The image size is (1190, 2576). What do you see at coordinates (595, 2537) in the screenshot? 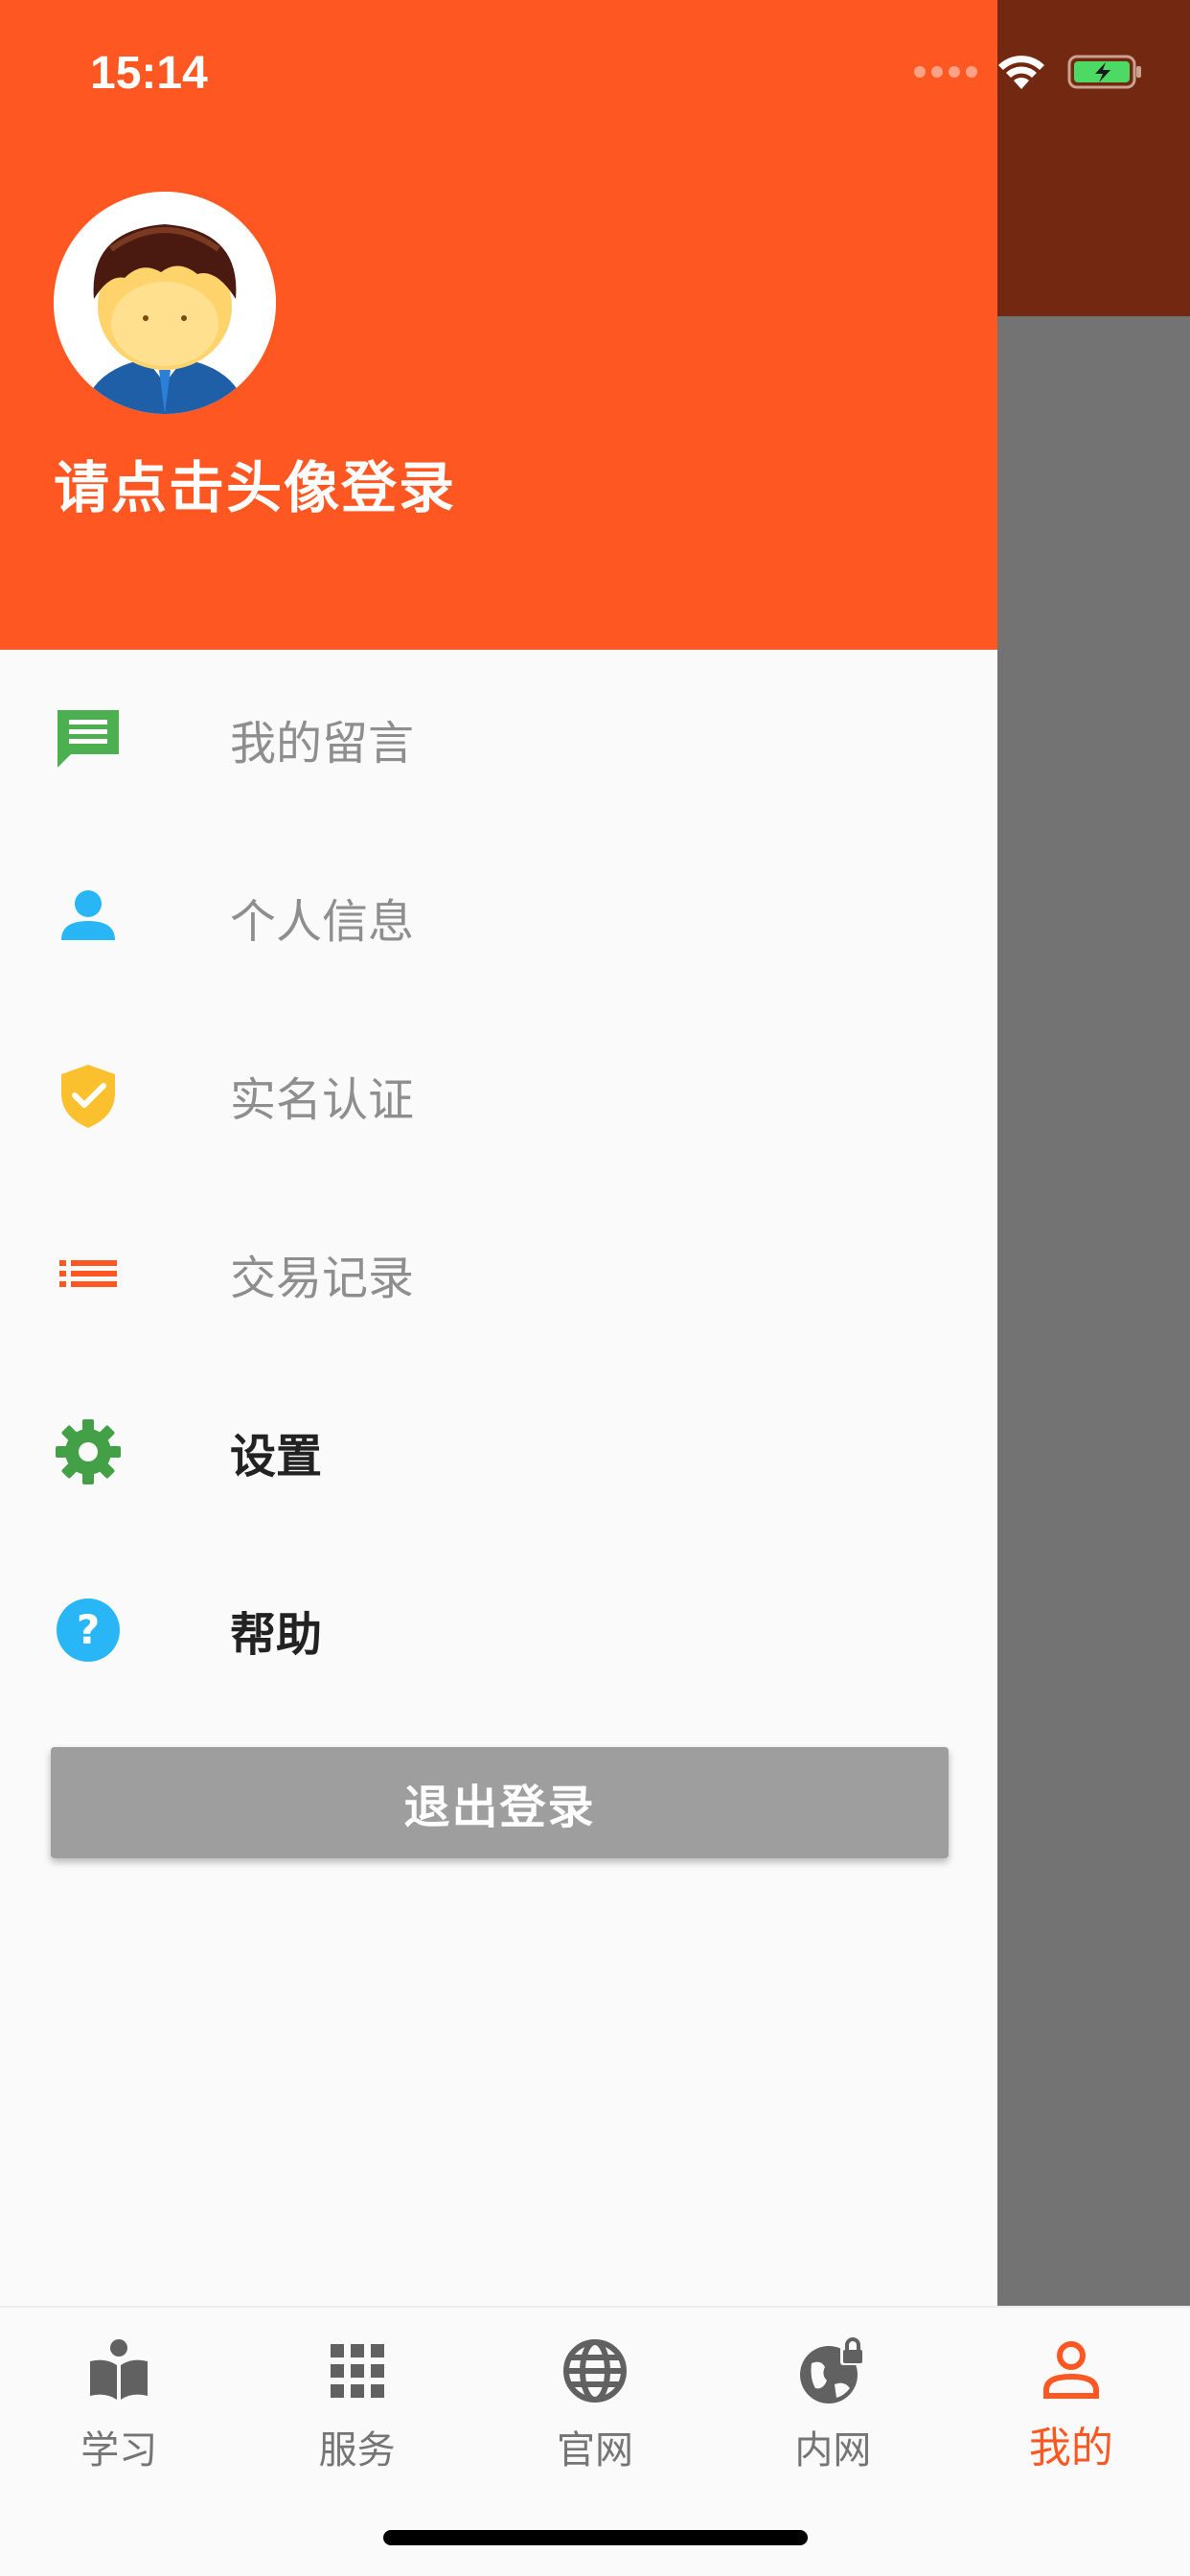
I see `home-indicator` at bounding box center [595, 2537].